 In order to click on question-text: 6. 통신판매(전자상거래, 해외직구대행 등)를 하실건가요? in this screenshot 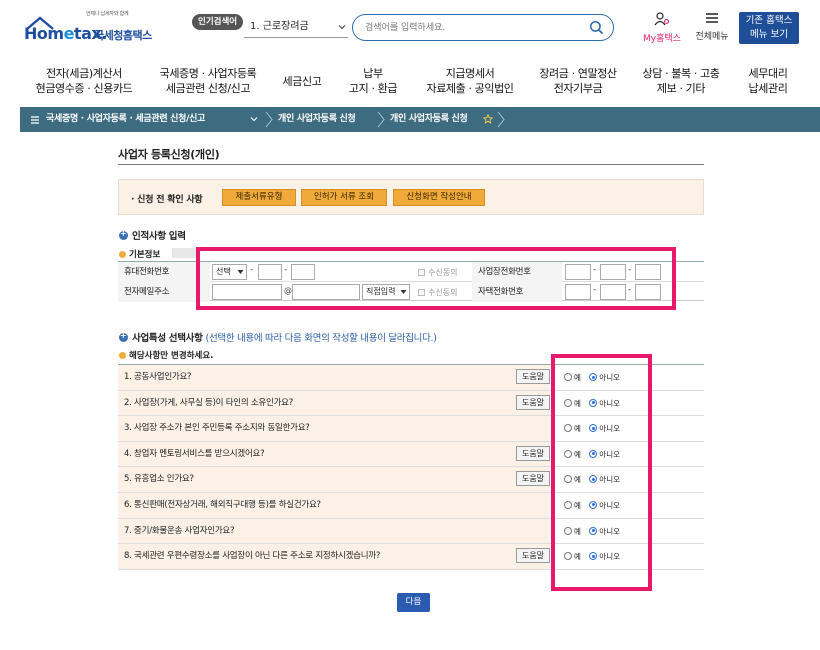, I will do `click(334, 505)`.